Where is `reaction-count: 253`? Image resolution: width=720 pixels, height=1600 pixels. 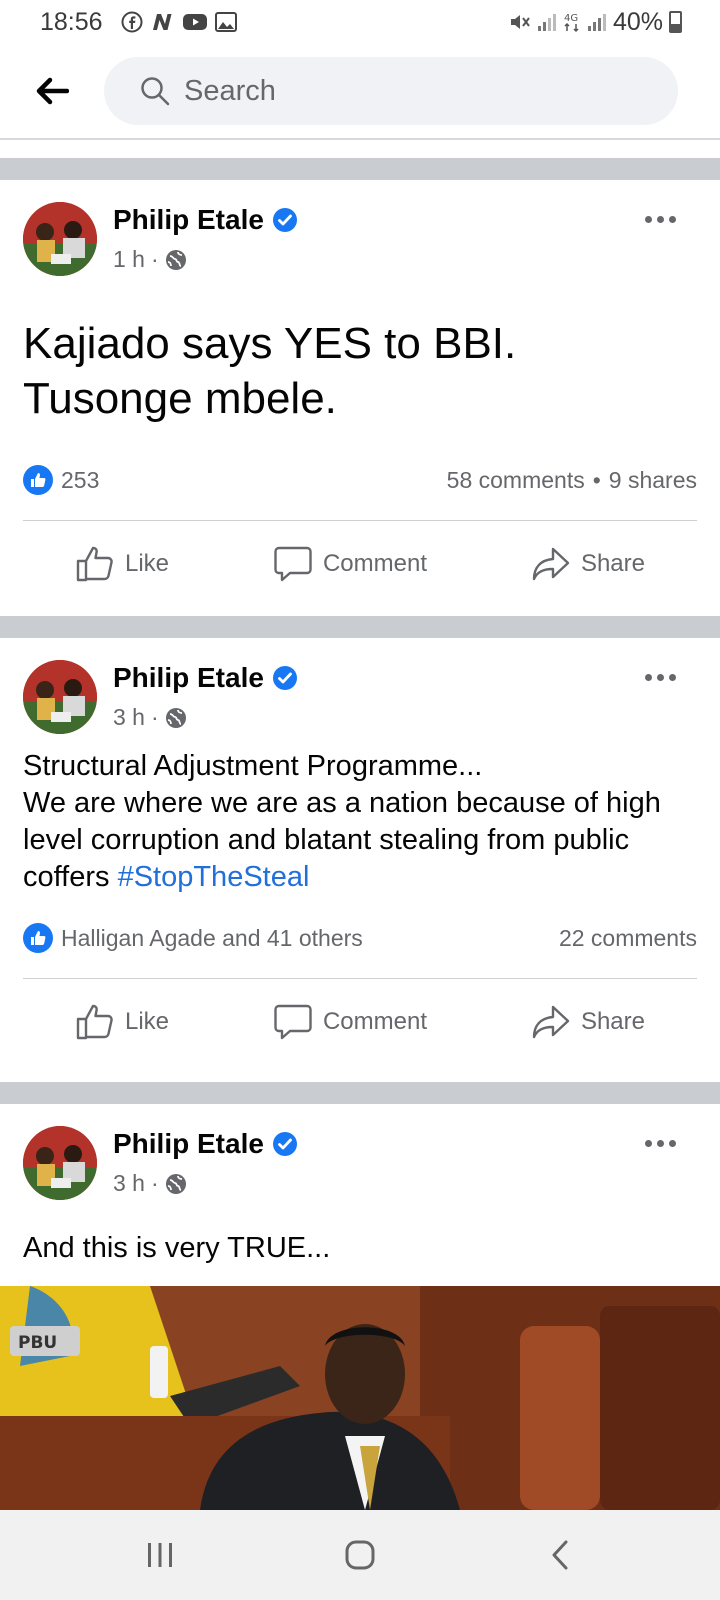 reaction-count: 253 is located at coordinates (80, 480).